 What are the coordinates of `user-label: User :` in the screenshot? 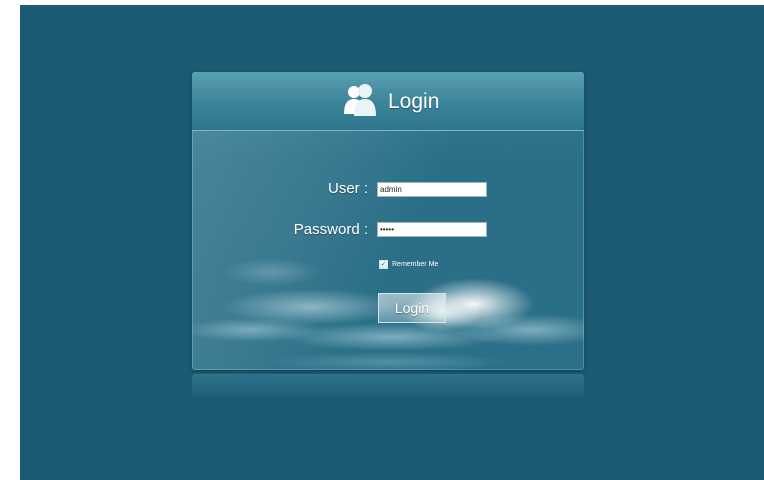 It's located at (347, 188).